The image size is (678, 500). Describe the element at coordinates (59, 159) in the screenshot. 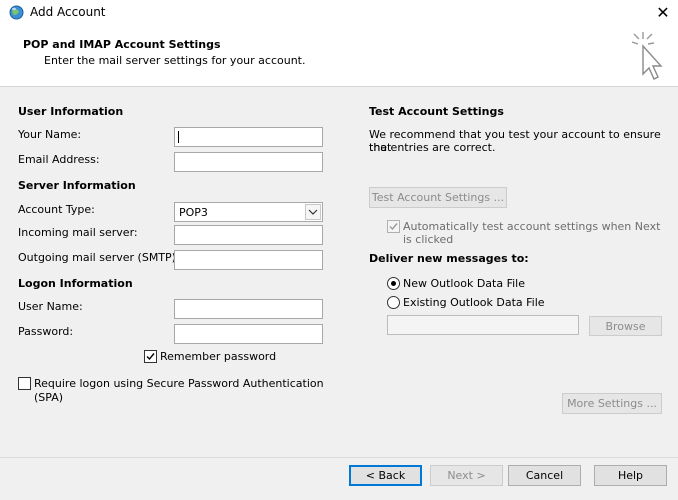

I see `email-address-label: Email Address:` at that location.